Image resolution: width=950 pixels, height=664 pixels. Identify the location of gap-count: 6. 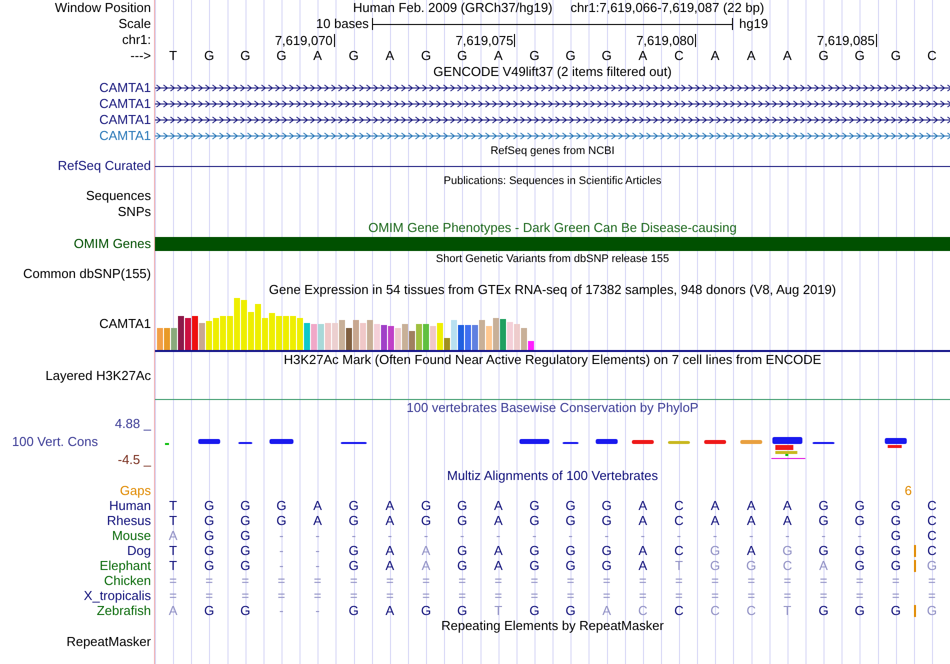
(908, 491).